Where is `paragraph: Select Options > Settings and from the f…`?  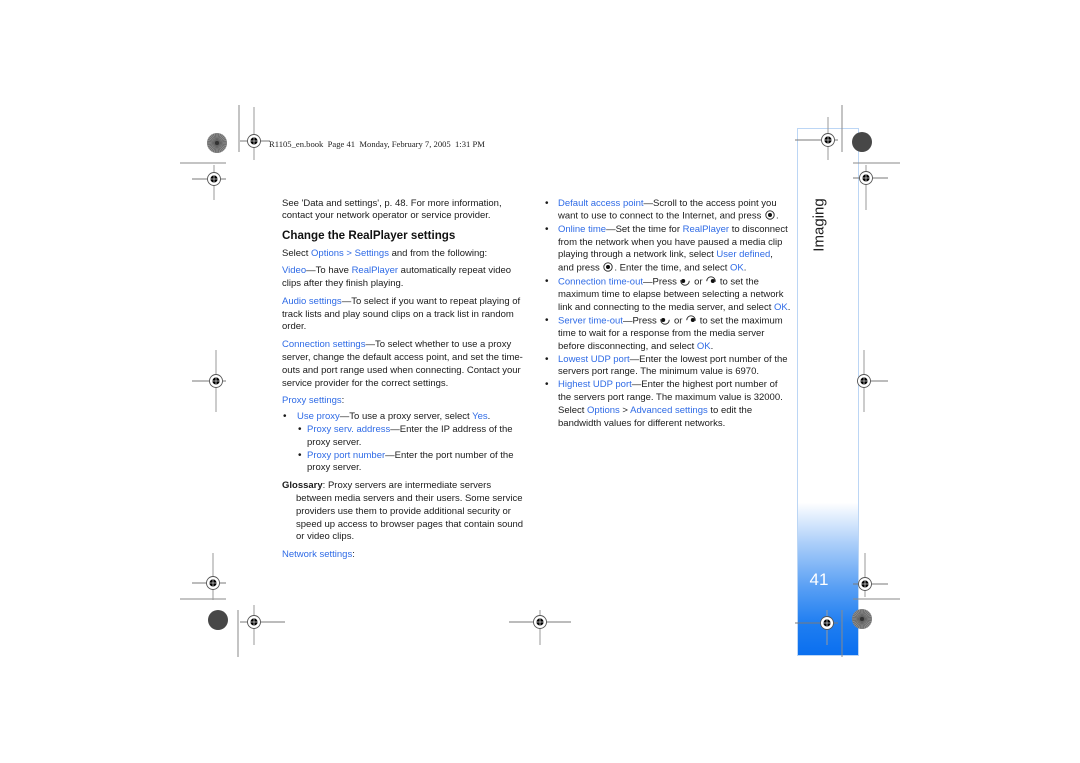 paragraph: Select Options > Settings and from the f… is located at coordinates (405, 254).